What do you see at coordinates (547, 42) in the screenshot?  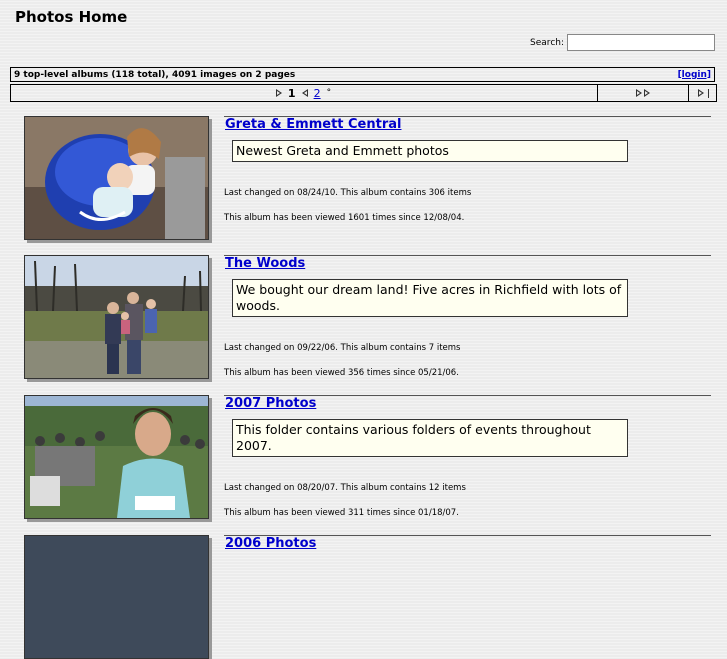 I see `search-label: Search:` at bounding box center [547, 42].